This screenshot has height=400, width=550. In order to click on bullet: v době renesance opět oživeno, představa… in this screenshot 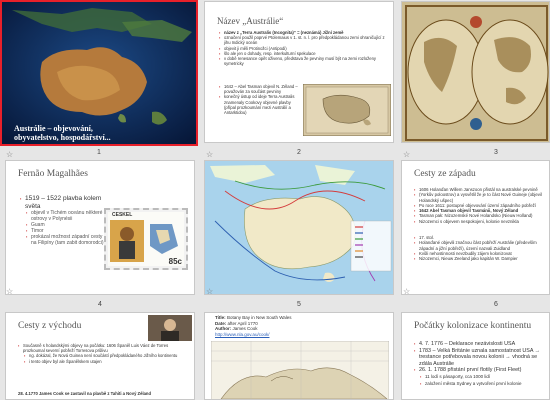, I will do `click(305, 61)`.